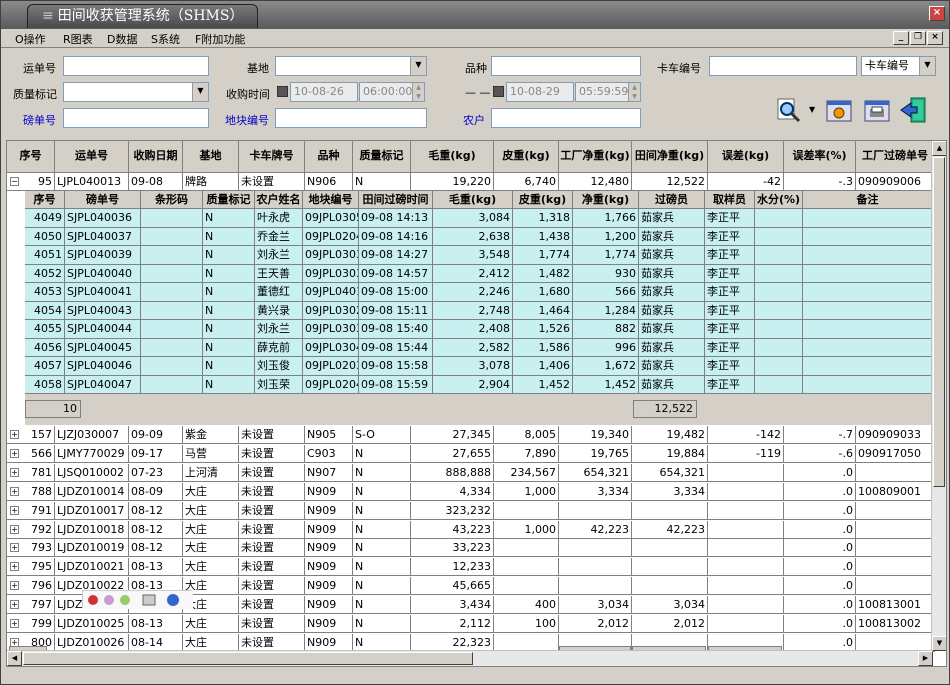 This screenshot has width=950, height=685. What do you see at coordinates (606, 200) in the screenshot?
I see `subgrid-column-header: 净重(kg)` at bounding box center [606, 200].